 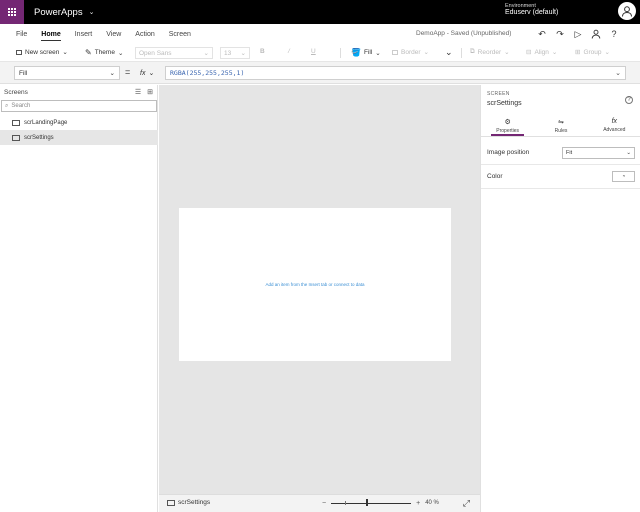 I want to click on bold-label: B, so click(x=262, y=51).